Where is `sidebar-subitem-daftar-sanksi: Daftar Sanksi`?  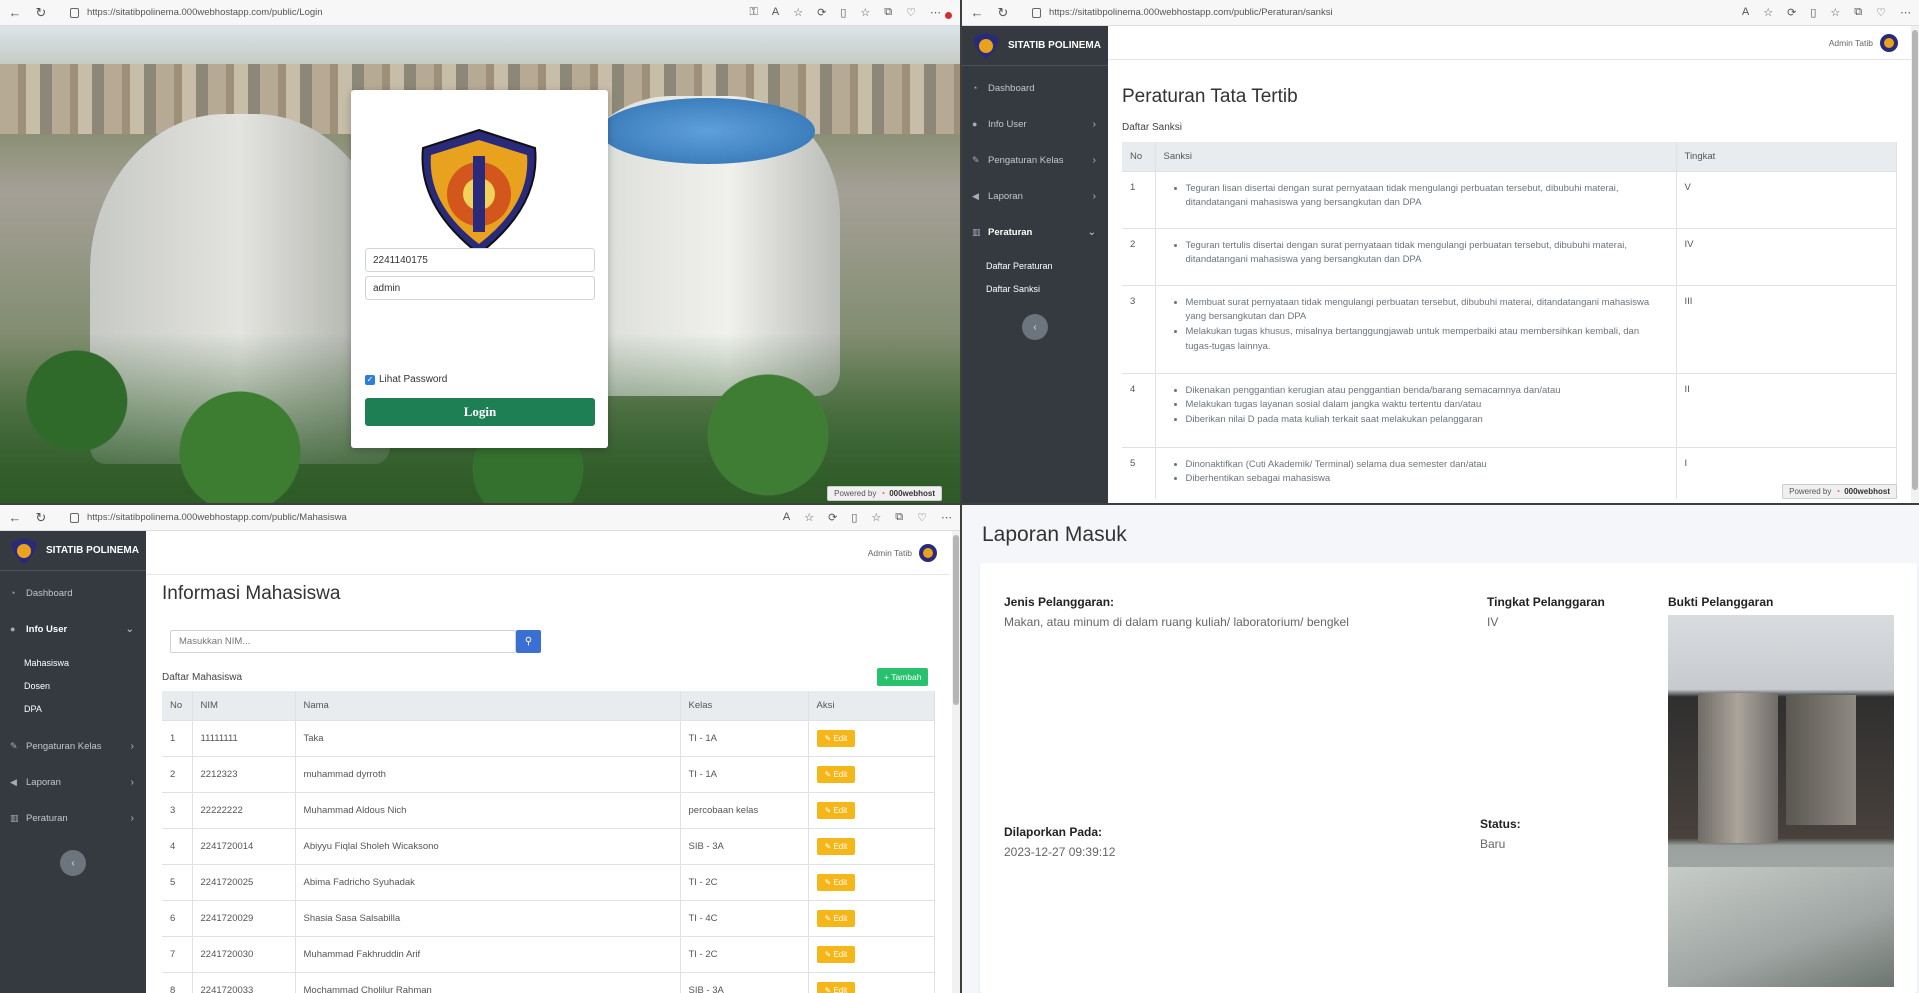 sidebar-subitem-daftar-sanksi: Daftar Sanksi is located at coordinates (1035, 288).